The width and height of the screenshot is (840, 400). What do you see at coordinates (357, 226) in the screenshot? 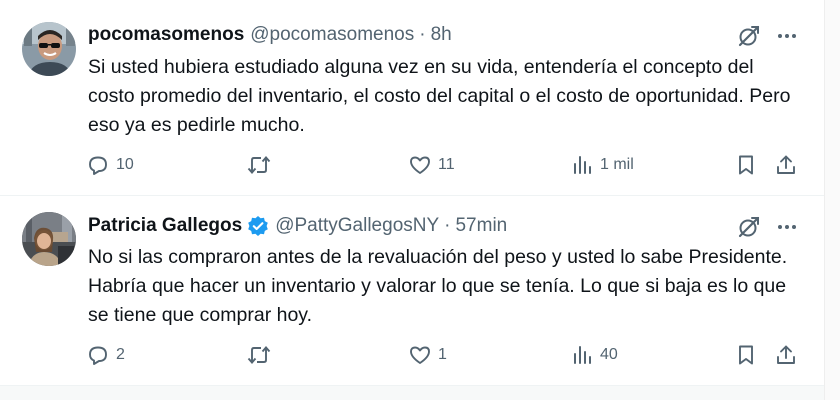
I see `user-handle: @PattyGallegosNY` at bounding box center [357, 226].